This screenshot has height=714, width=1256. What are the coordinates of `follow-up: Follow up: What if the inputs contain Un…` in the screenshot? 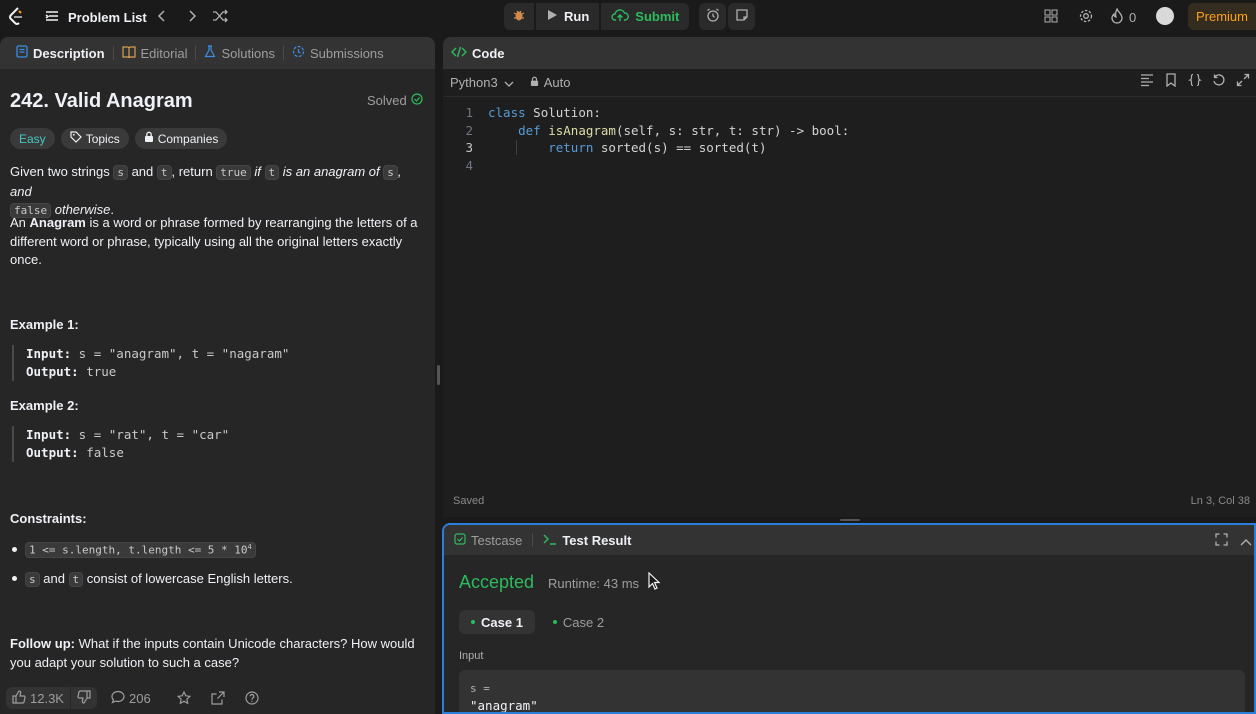 It's located at (215, 653).